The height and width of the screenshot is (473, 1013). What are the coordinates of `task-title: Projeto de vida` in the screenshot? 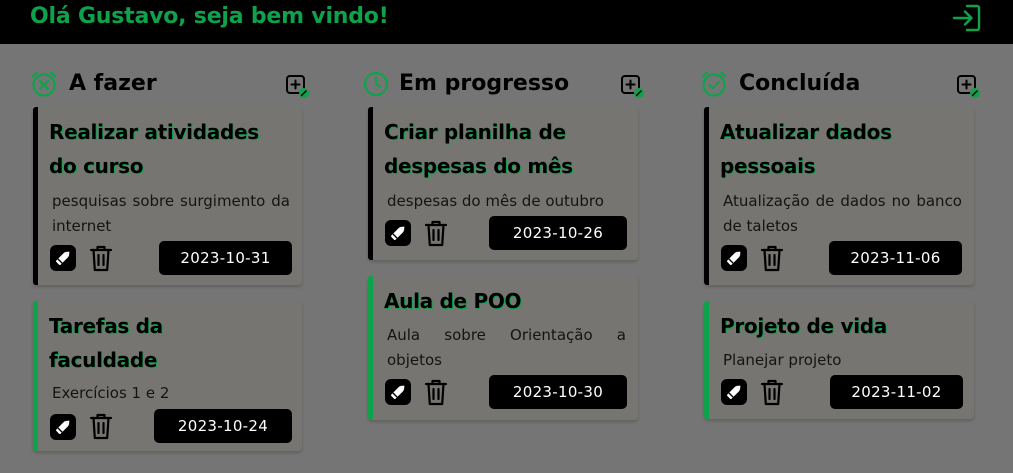 It's located at (803, 326).